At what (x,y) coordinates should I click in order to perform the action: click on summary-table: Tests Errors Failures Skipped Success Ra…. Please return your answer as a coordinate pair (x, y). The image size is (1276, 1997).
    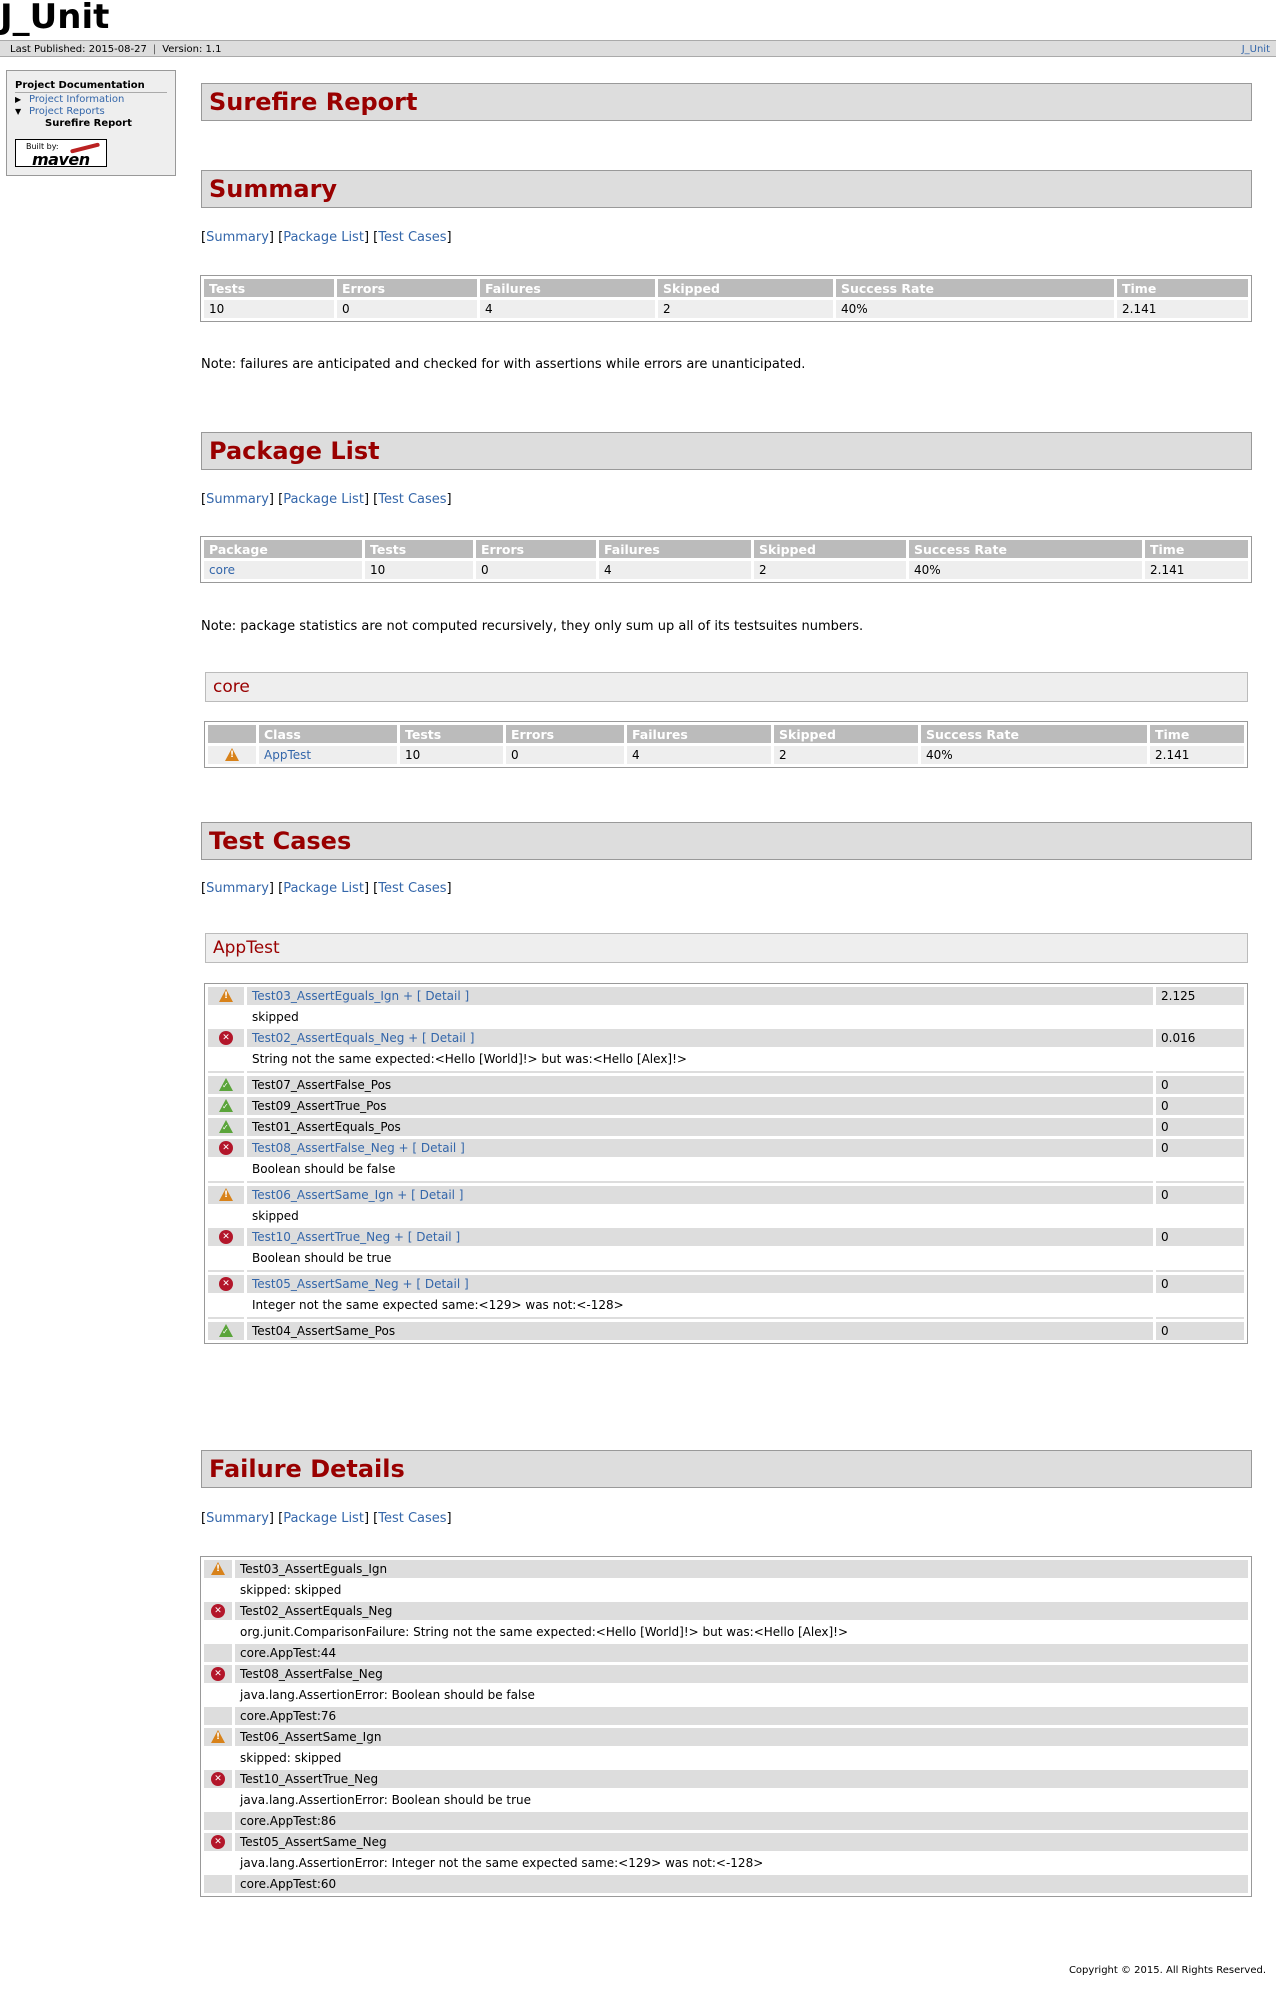
    Looking at the image, I should click on (726, 298).